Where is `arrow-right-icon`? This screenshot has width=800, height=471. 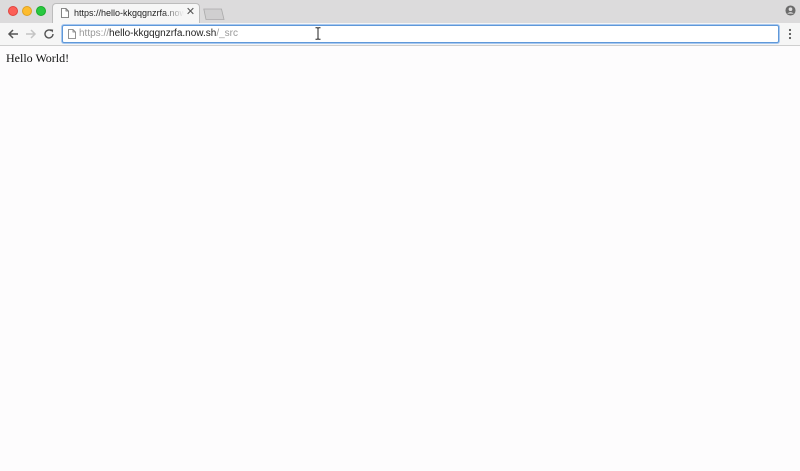 arrow-right-icon is located at coordinates (31, 34).